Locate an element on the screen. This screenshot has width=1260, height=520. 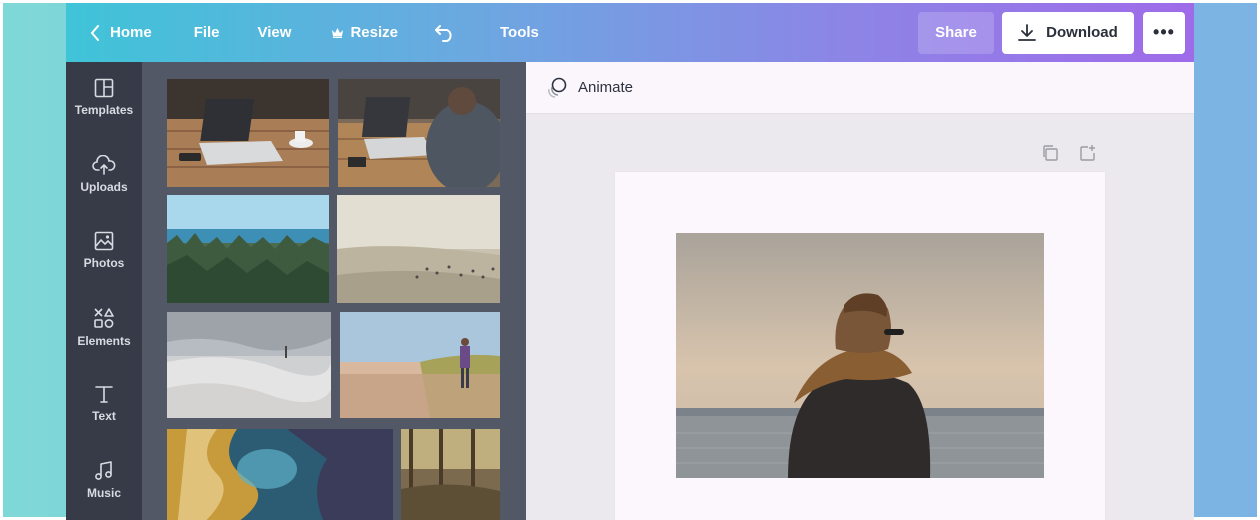
sidebar-item-label: Uploads is located at coordinates (104, 186).